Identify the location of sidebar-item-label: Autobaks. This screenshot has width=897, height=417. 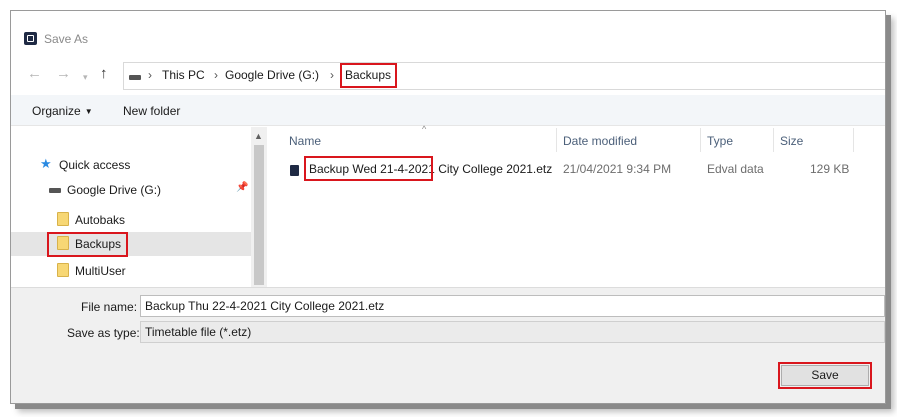
(100, 220).